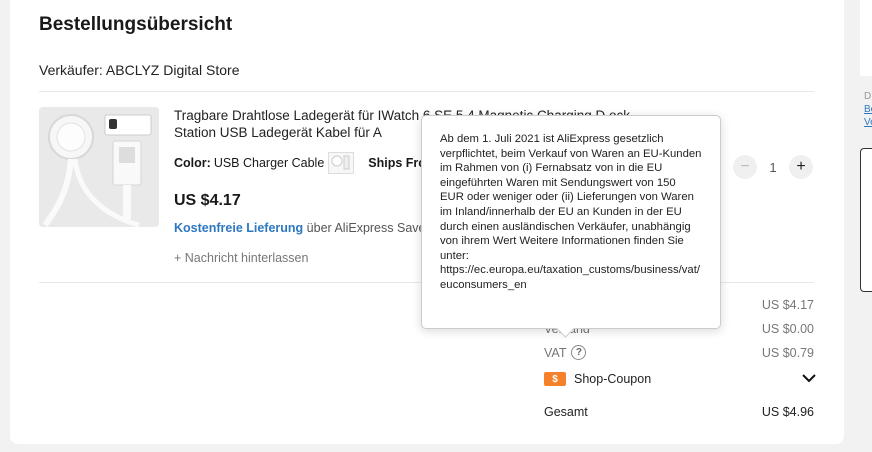  Describe the element at coordinates (555, 352) in the screenshot. I see `vat-label: VAT` at that location.